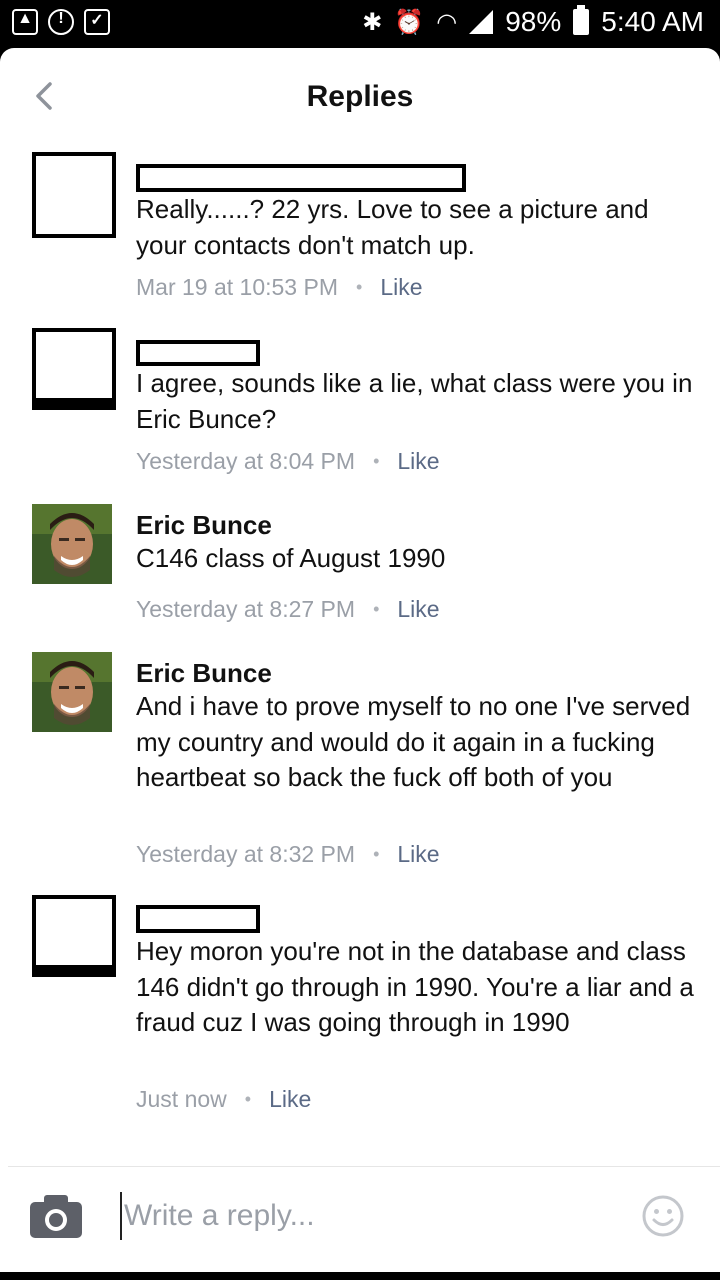  I want to click on composer-divider, so click(364, 1166).